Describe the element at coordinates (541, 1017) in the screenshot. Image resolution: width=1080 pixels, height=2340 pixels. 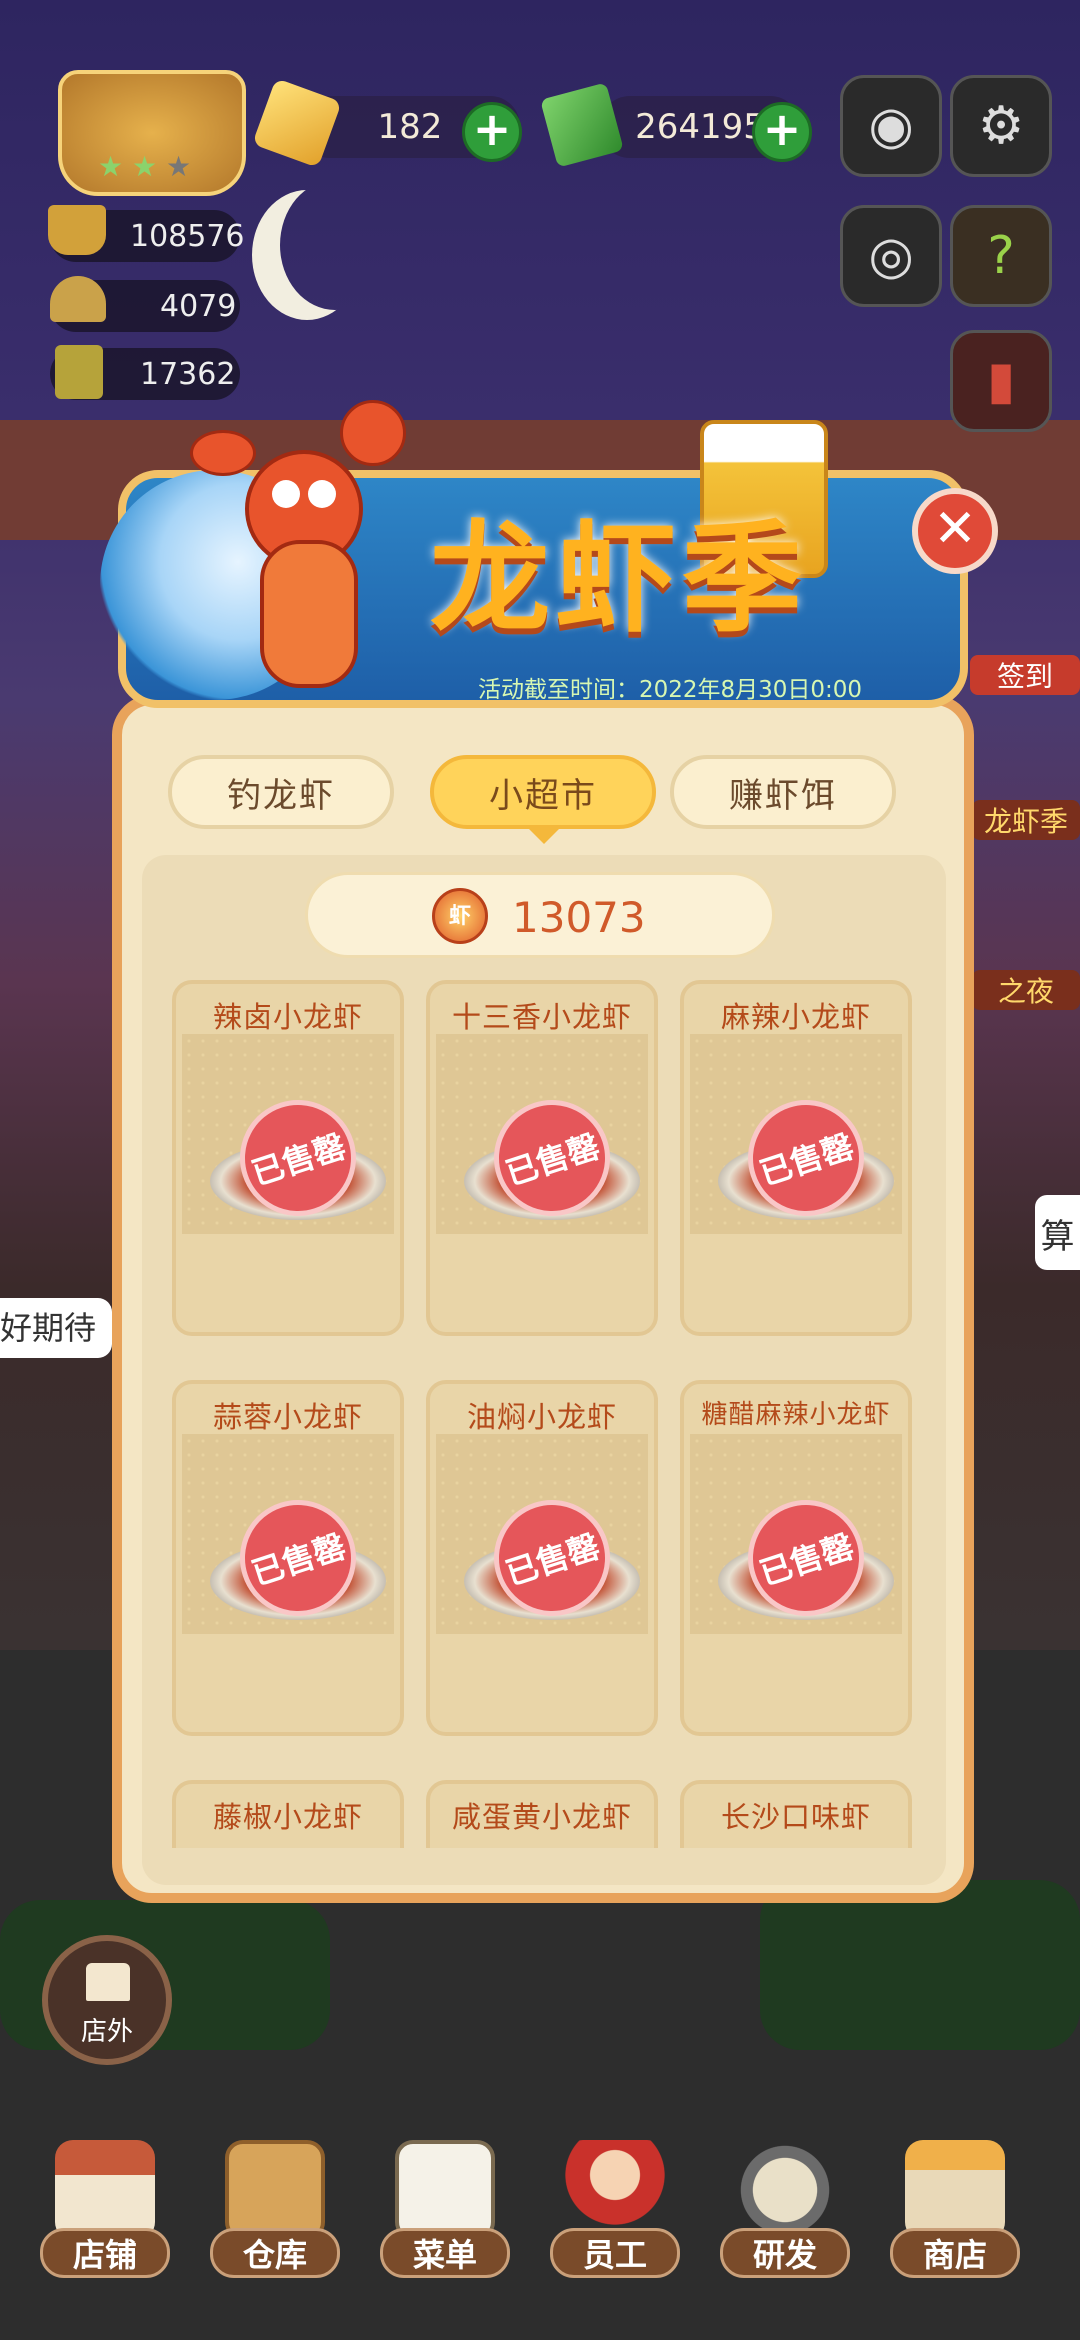
I see `product-name: 十三香小龙虾` at that location.